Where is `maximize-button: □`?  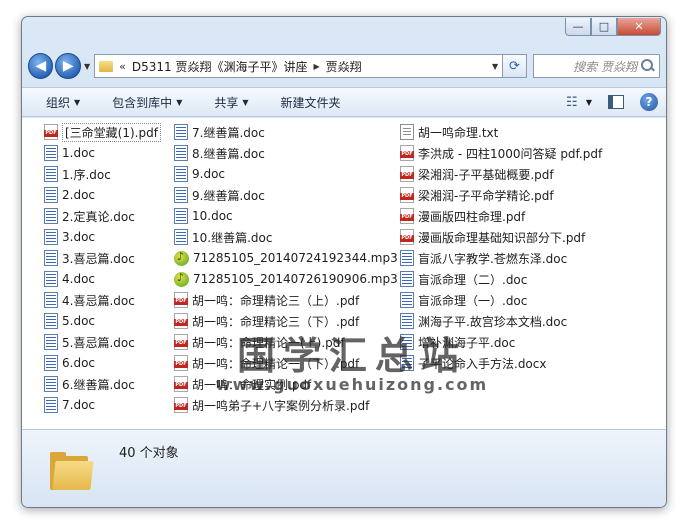 maximize-button: □ is located at coordinates (604, 27).